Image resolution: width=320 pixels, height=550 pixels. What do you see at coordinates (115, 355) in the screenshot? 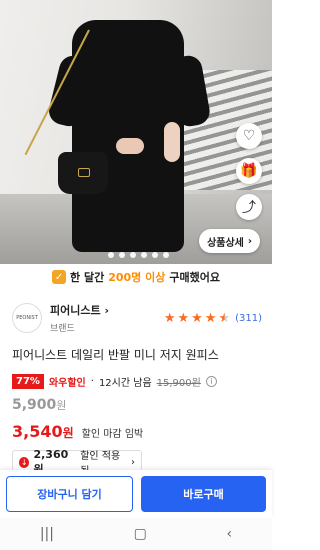
I see `product-title: 피어니스트 데일리 반팔 미니 저지 원피스` at bounding box center [115, 355].